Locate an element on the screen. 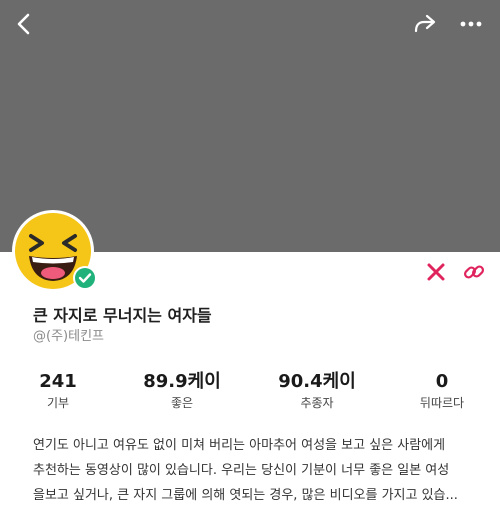 Image resolution: width=500 pixels, height=508 pixels. chevron-left-icon is located at coordinates (23, 24).